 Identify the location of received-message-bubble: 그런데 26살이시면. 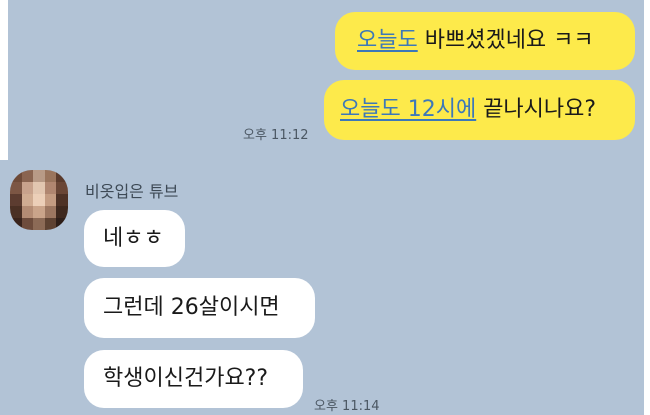
(199, 308).